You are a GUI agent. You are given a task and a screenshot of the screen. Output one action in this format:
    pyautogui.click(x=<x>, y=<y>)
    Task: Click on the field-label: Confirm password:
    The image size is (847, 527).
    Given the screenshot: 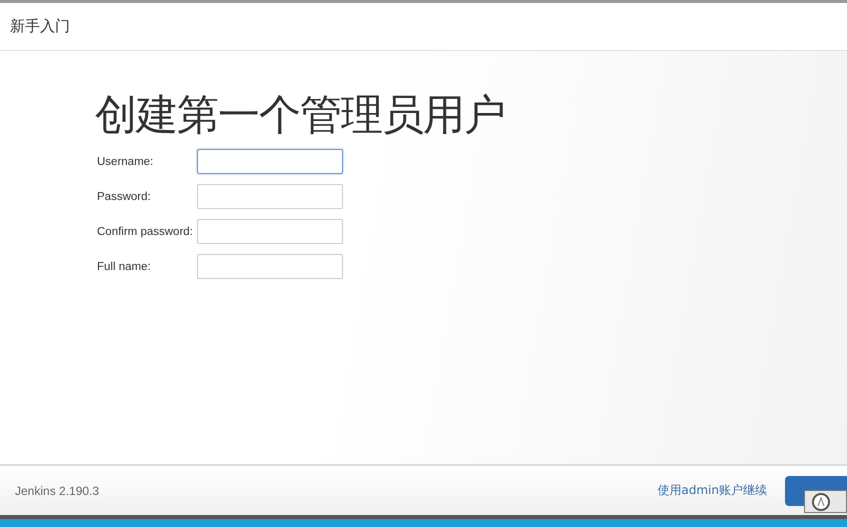 What is the action you would take?
    pyautogui.click(x=145, y=232)
    